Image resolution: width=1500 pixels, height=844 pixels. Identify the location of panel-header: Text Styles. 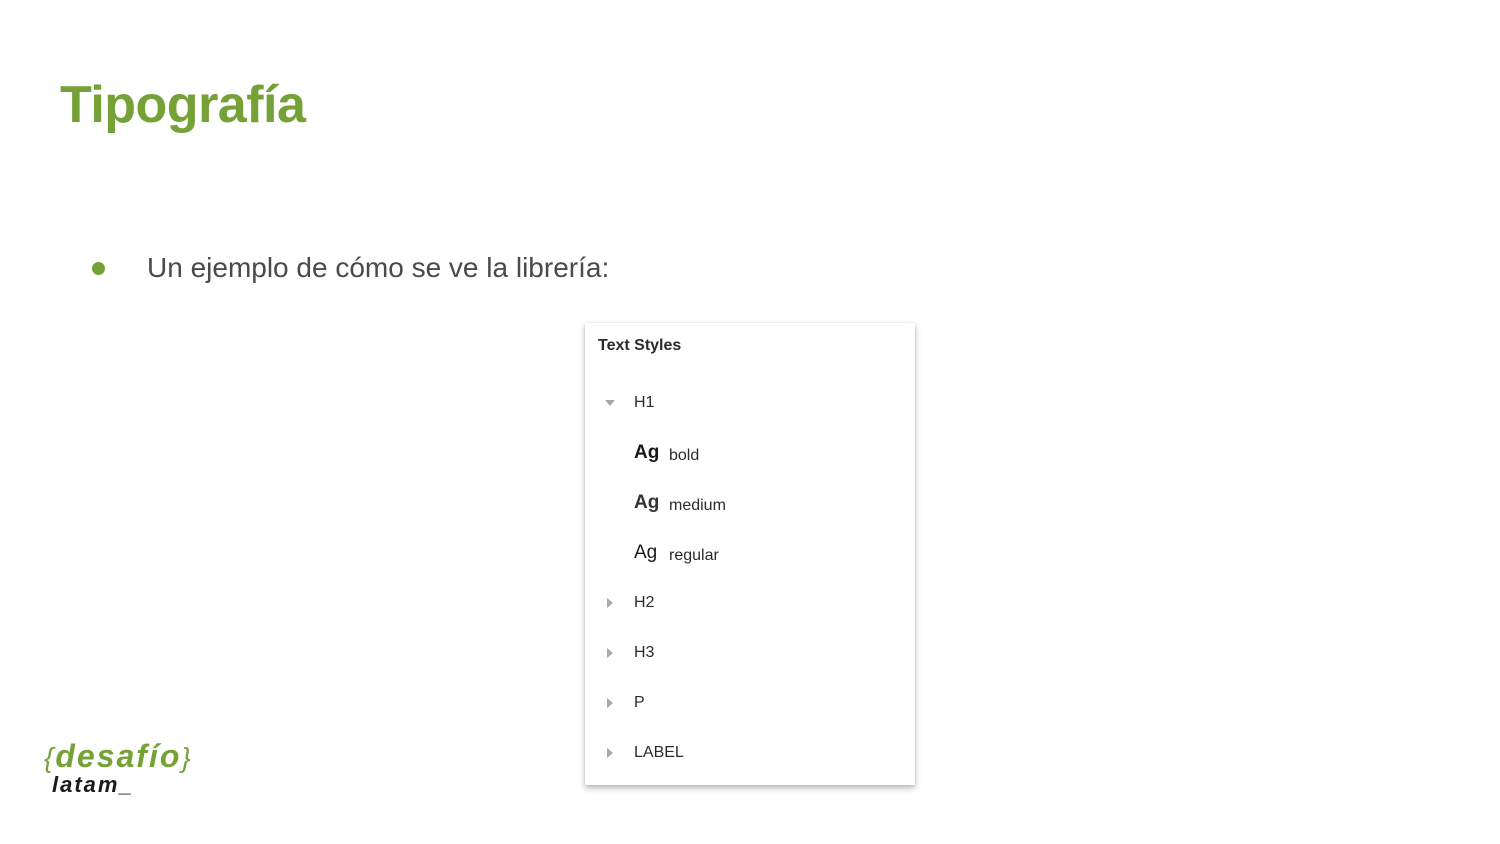
(640, 345).